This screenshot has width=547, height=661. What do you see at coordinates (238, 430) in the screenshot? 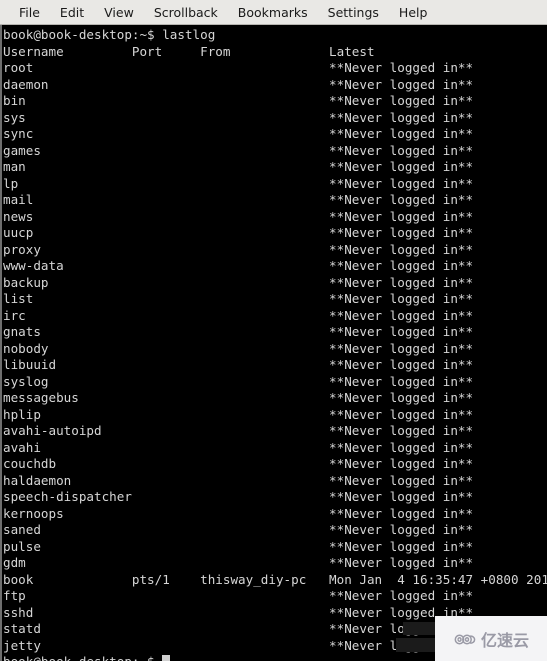
I see `lastlog-row: avahi-autoipd **Never logged in**` at bounding box center [238, 430].